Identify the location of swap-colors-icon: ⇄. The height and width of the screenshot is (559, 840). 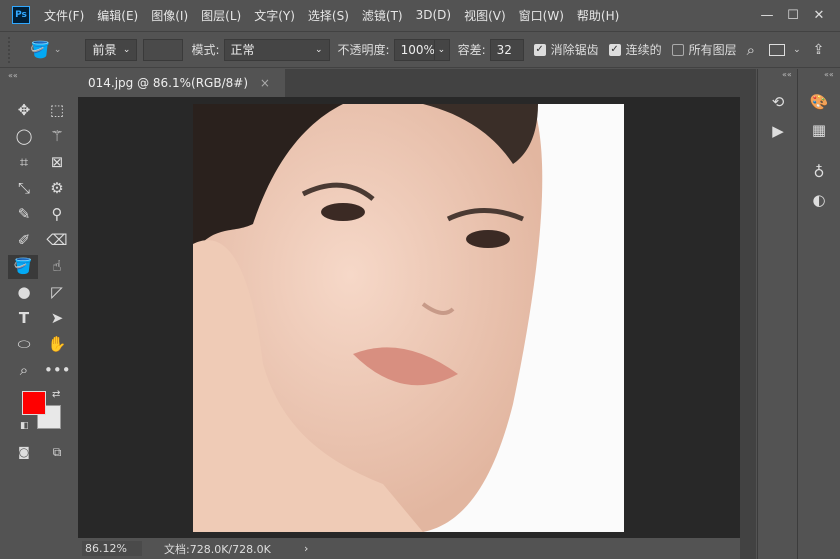
(56, 394).